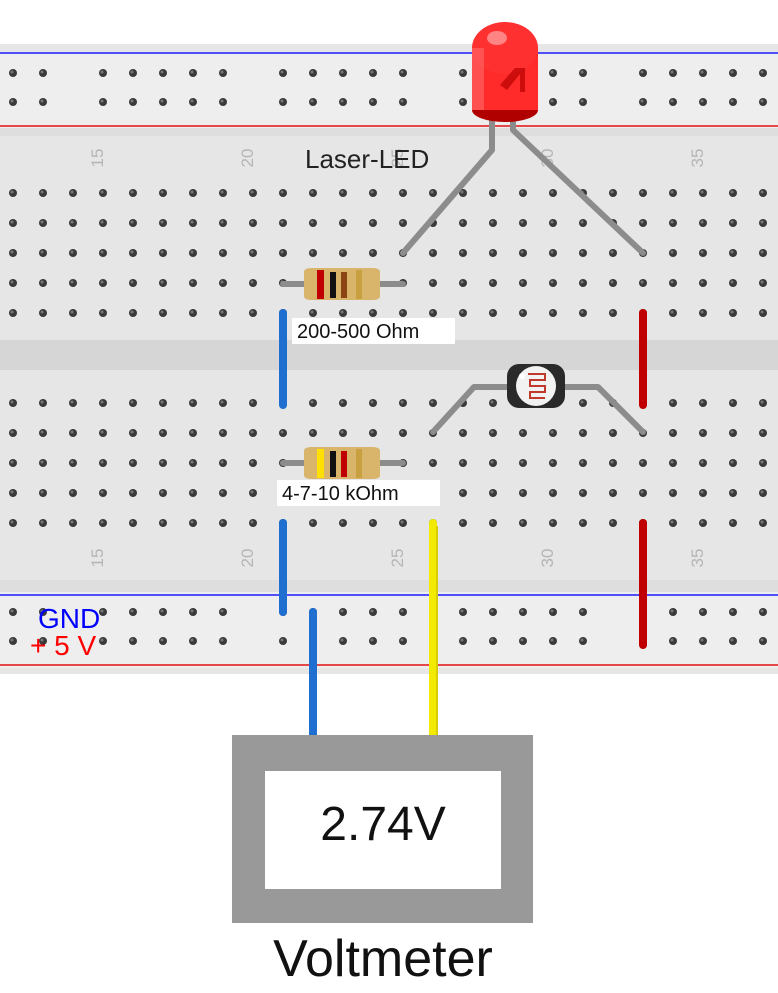 The image size is (778, 993). What do you see at coordinates (382, 824) in the screenshot?
I see `voltmeter-reading: 2.74V` at bounding box center [382, 824].